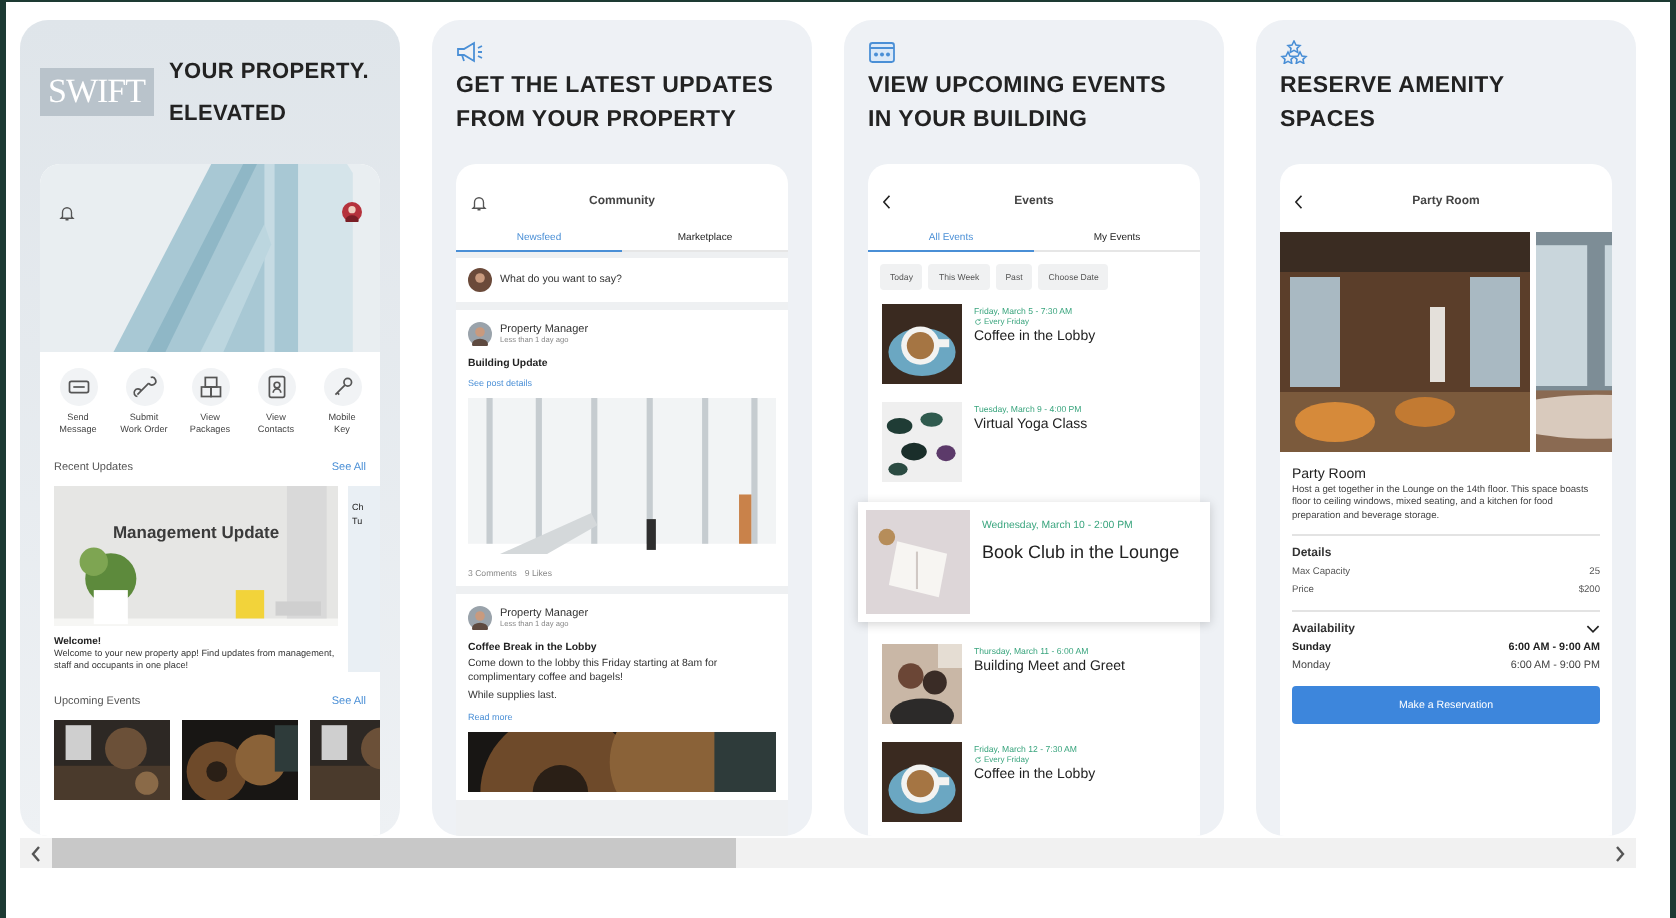  I want to click on chevron-icon, so click(1593, 629).